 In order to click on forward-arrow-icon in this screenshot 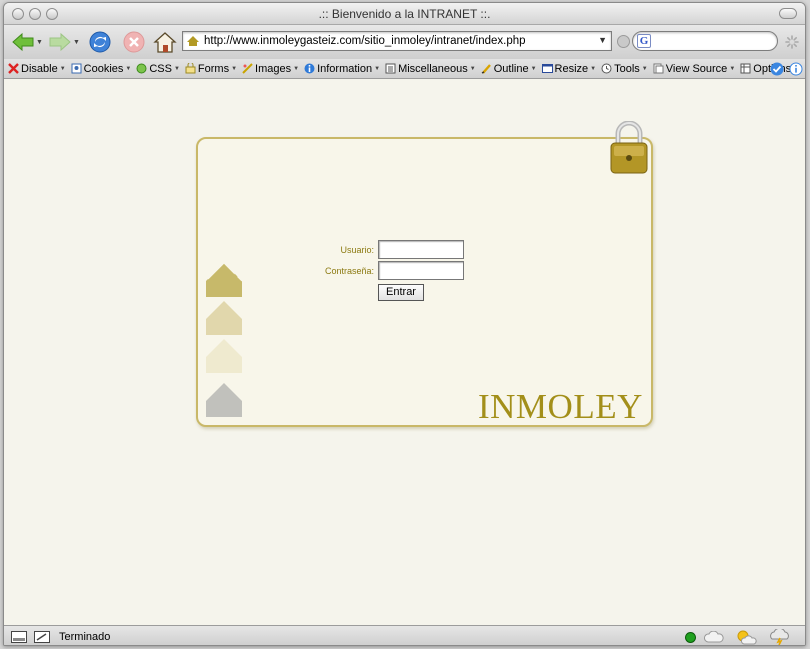, I will do `click(60, 42)`.